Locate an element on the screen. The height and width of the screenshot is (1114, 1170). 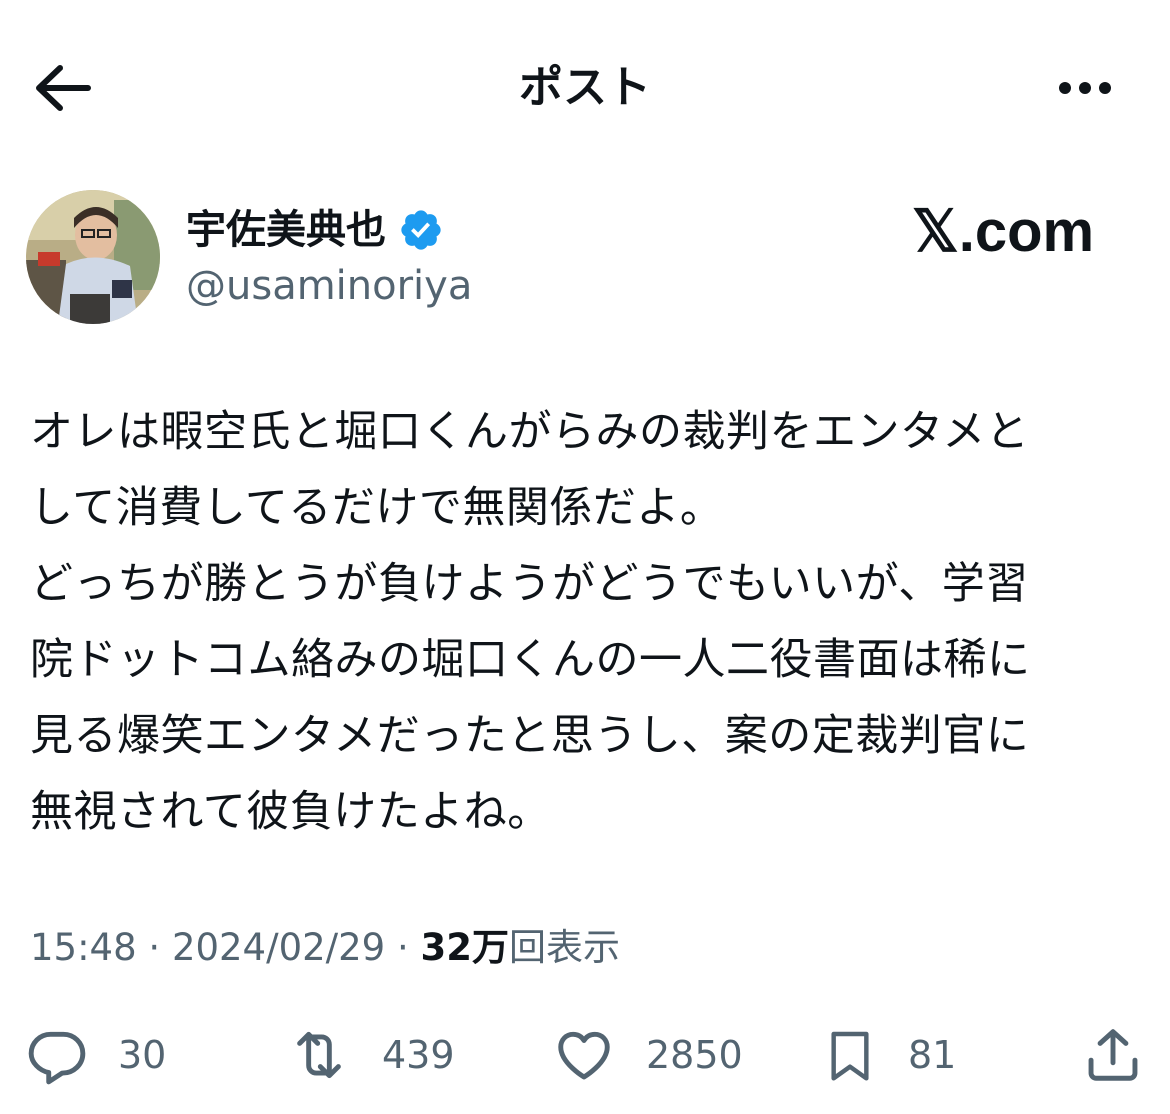
like-button: 2850 is located at coordinates (647, 1055).